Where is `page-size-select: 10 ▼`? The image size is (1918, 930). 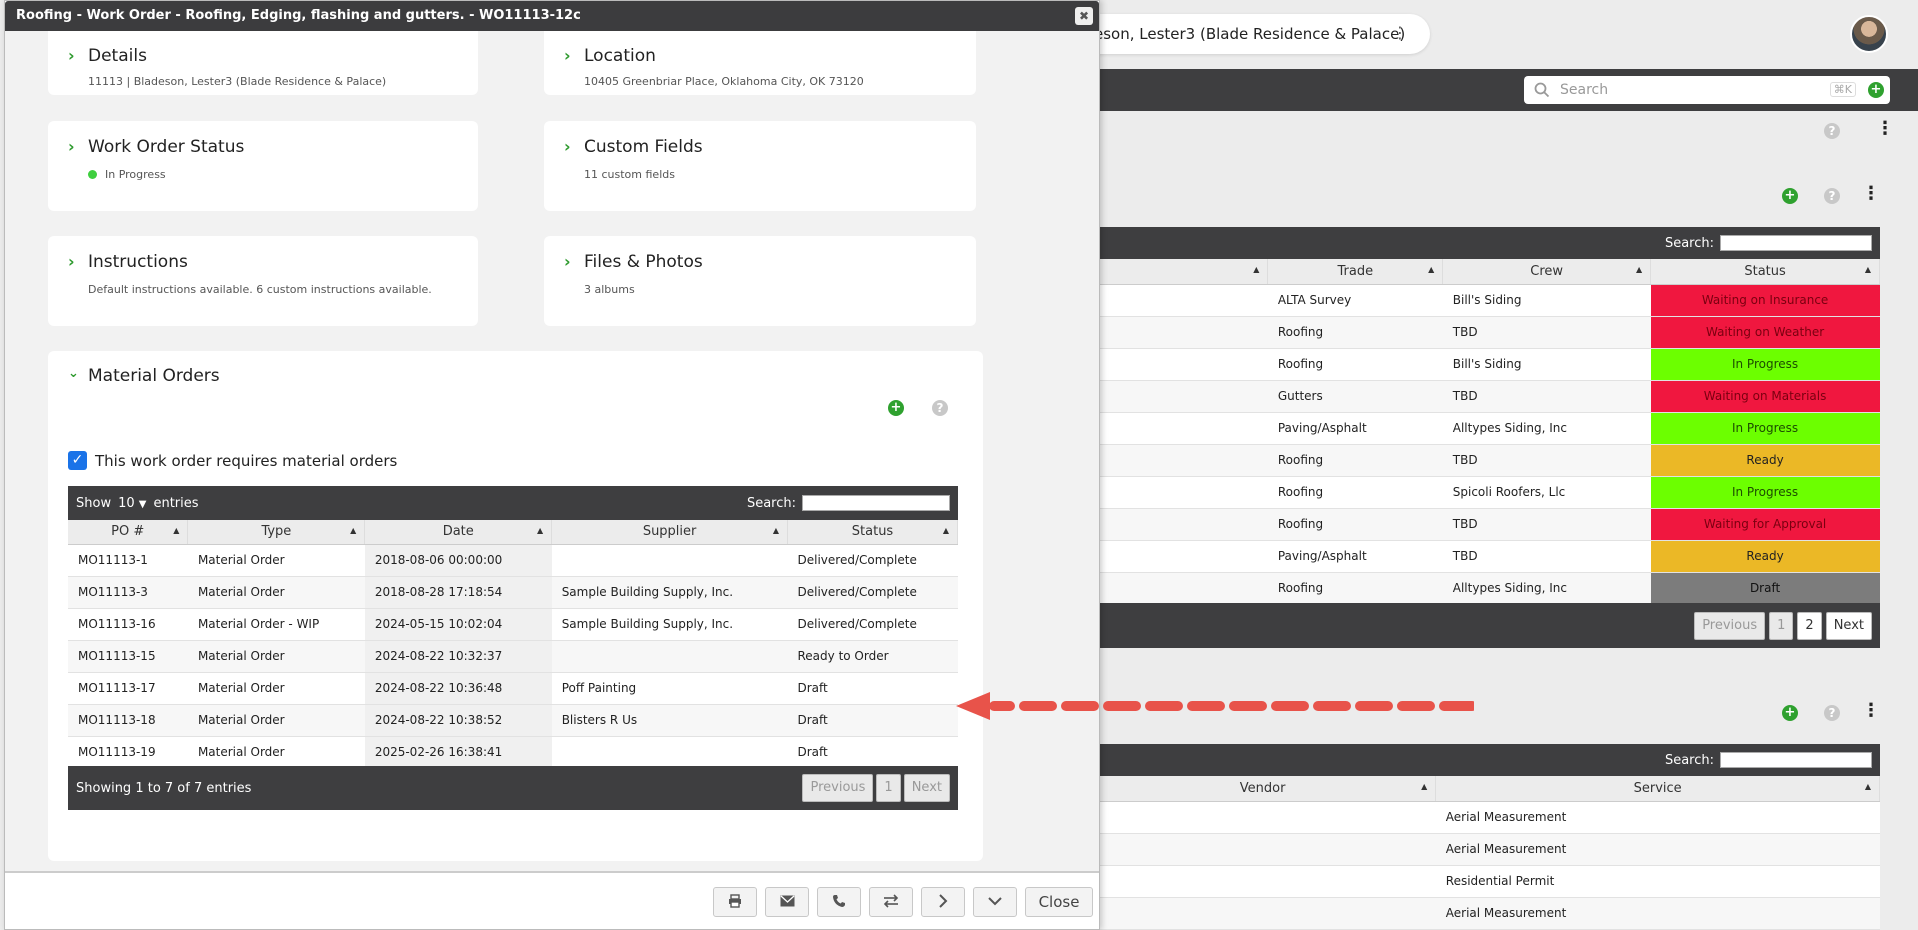
page-size-select: 10 ▼ is located at coordinates (132, 503).